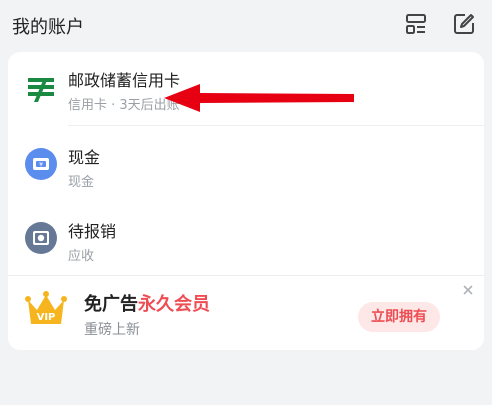 Image resolution: width=492 pixels, height=405 pixels. I want to click on edit-icon, so click(464, 24).